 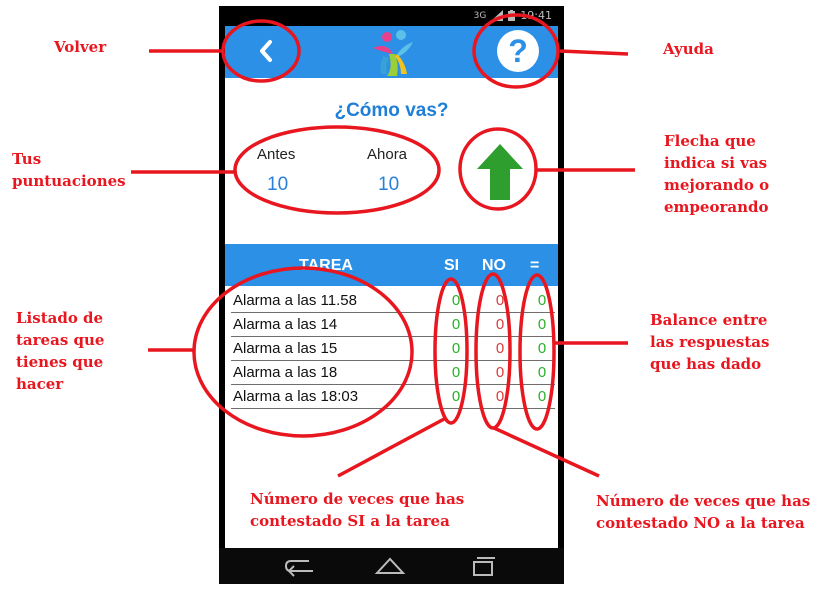 I want to click on annotation-puntuaciones: Tus puntuaciones, so click(x=69, y=170).